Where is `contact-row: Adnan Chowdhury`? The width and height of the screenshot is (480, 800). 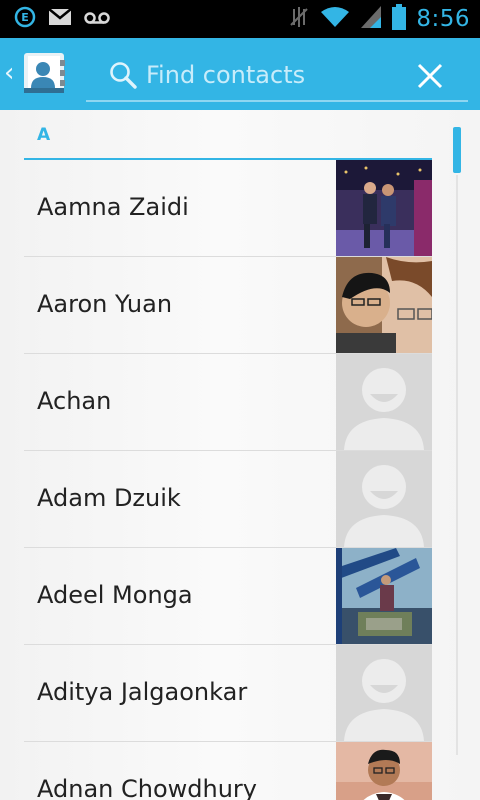 contact-row: Adnan Chowdhury is located at coordinates (228, 771).